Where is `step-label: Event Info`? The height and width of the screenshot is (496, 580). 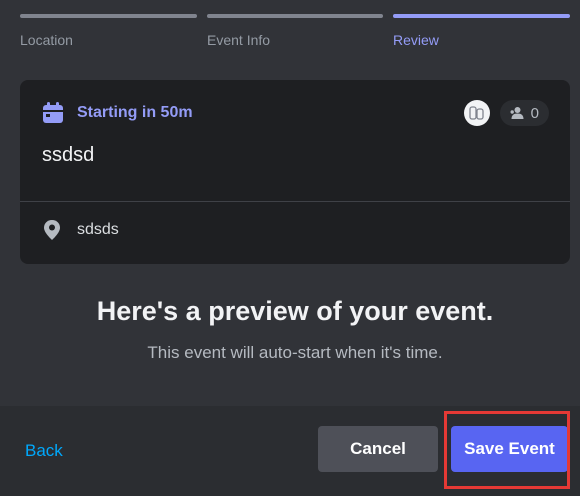 step-label: Event Info is located at coordinates (239, 40).